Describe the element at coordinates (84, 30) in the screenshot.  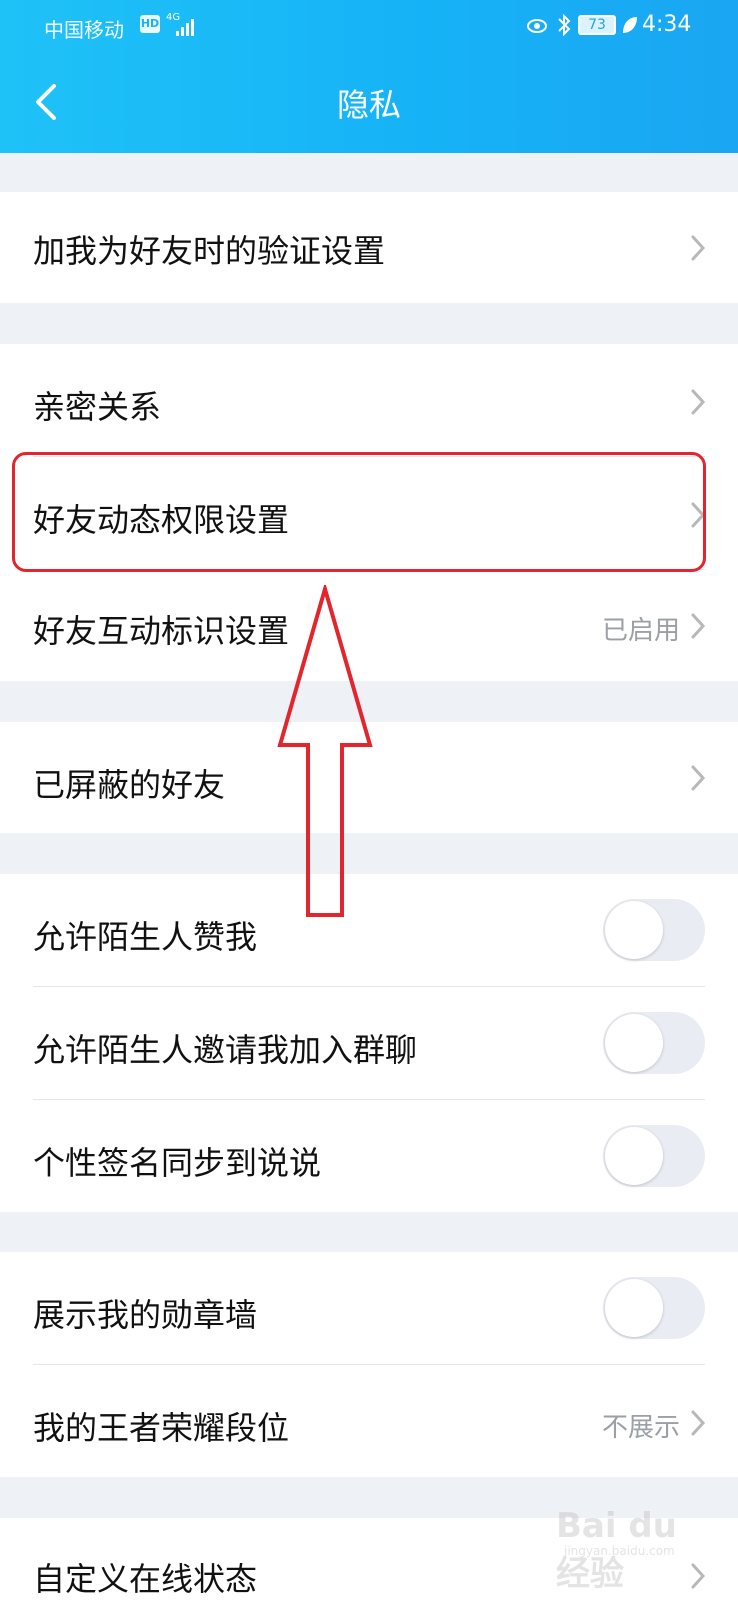
I see `carrier-label: 中国移动` at that location.